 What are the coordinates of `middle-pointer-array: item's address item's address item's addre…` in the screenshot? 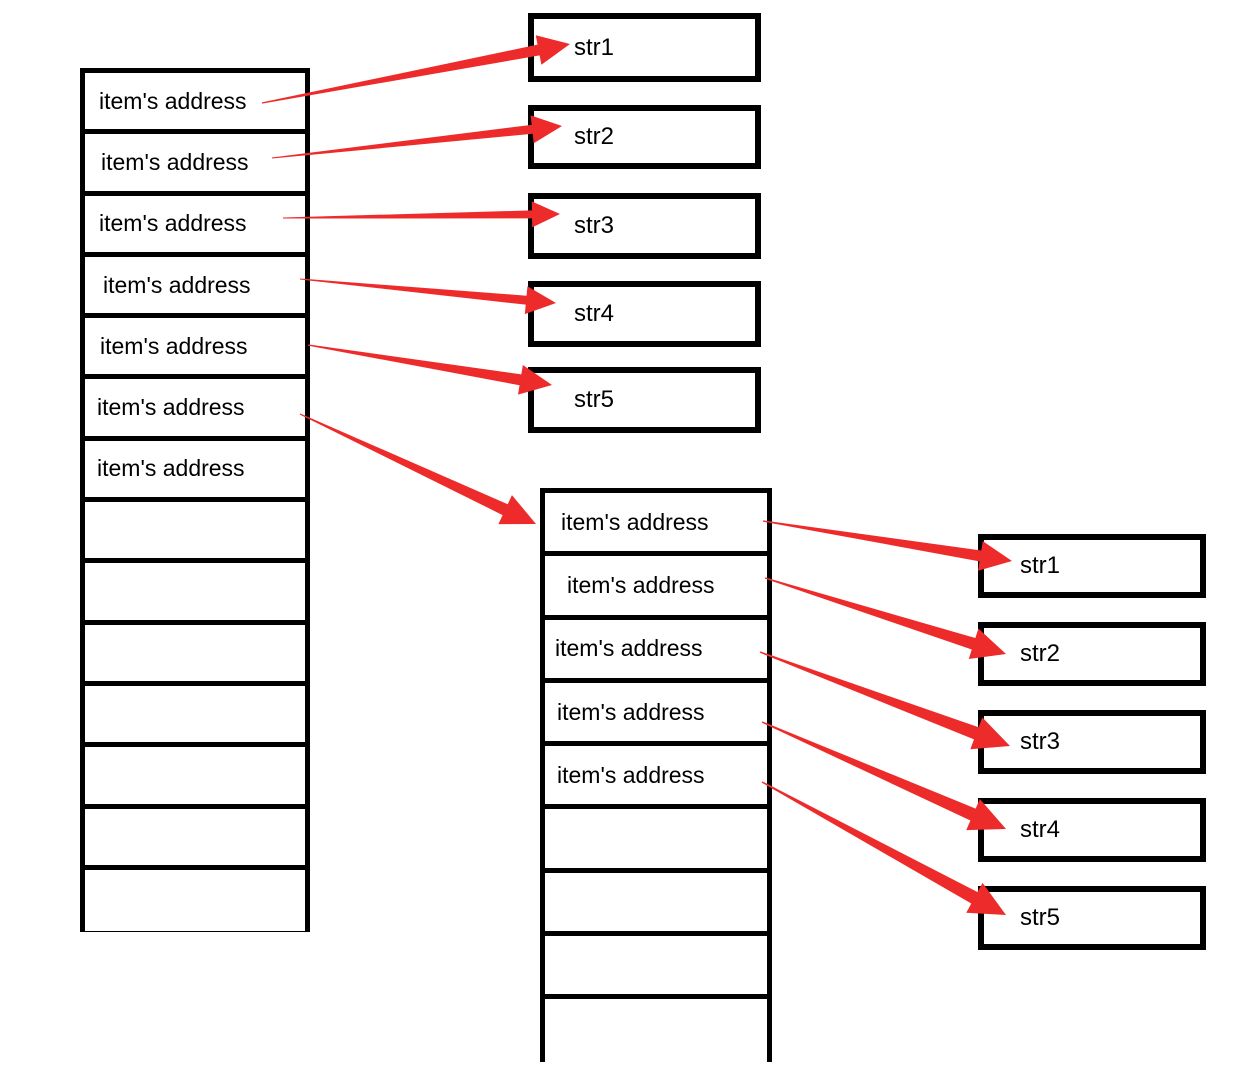 It's located at (656, 775).